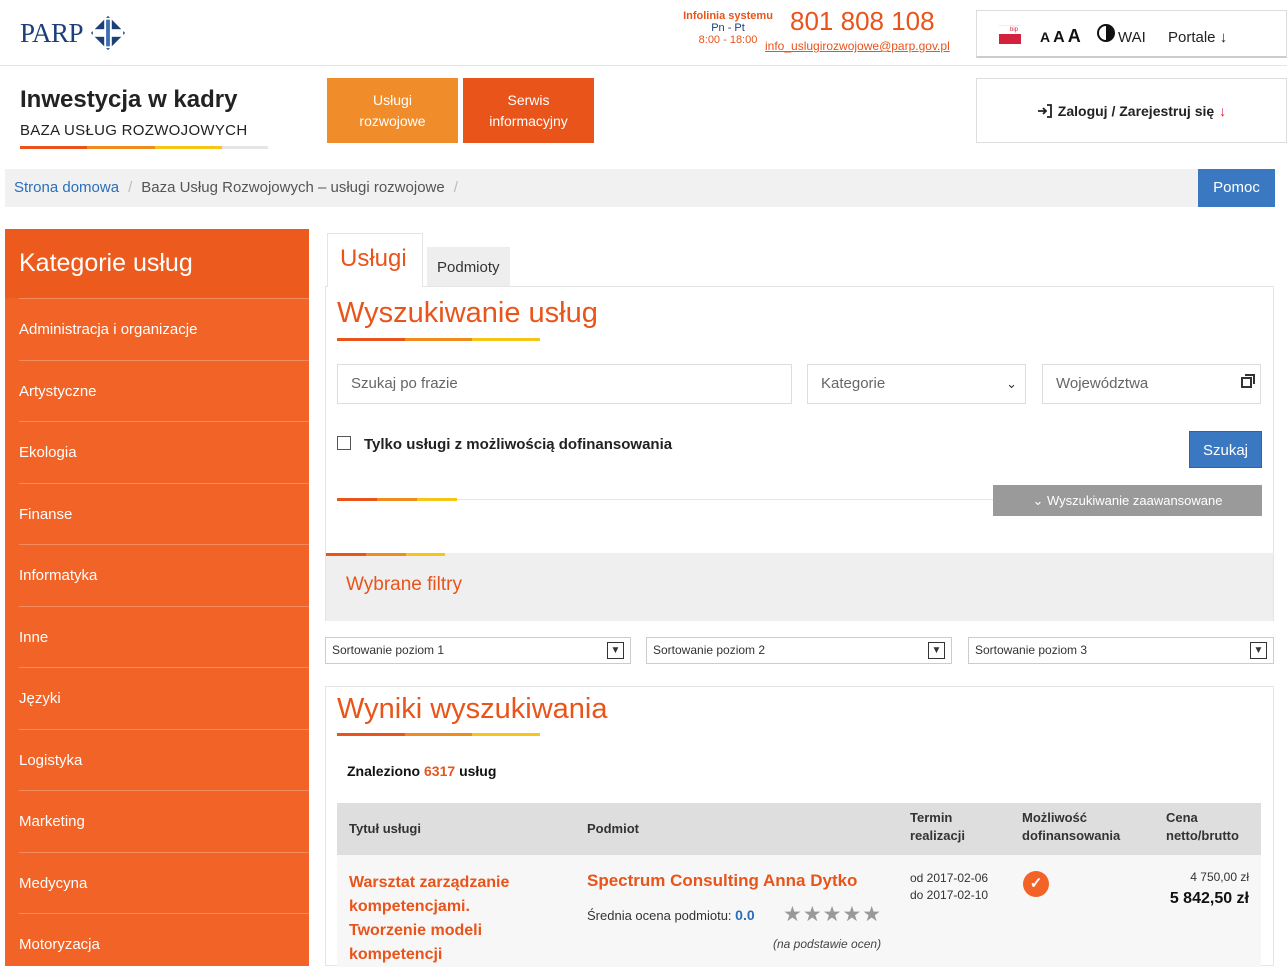 This screenshot has width=1287, height=975. Describe the element at coordinates (1106, 33) in the screenshot. I see `contrast-icon` at that location.